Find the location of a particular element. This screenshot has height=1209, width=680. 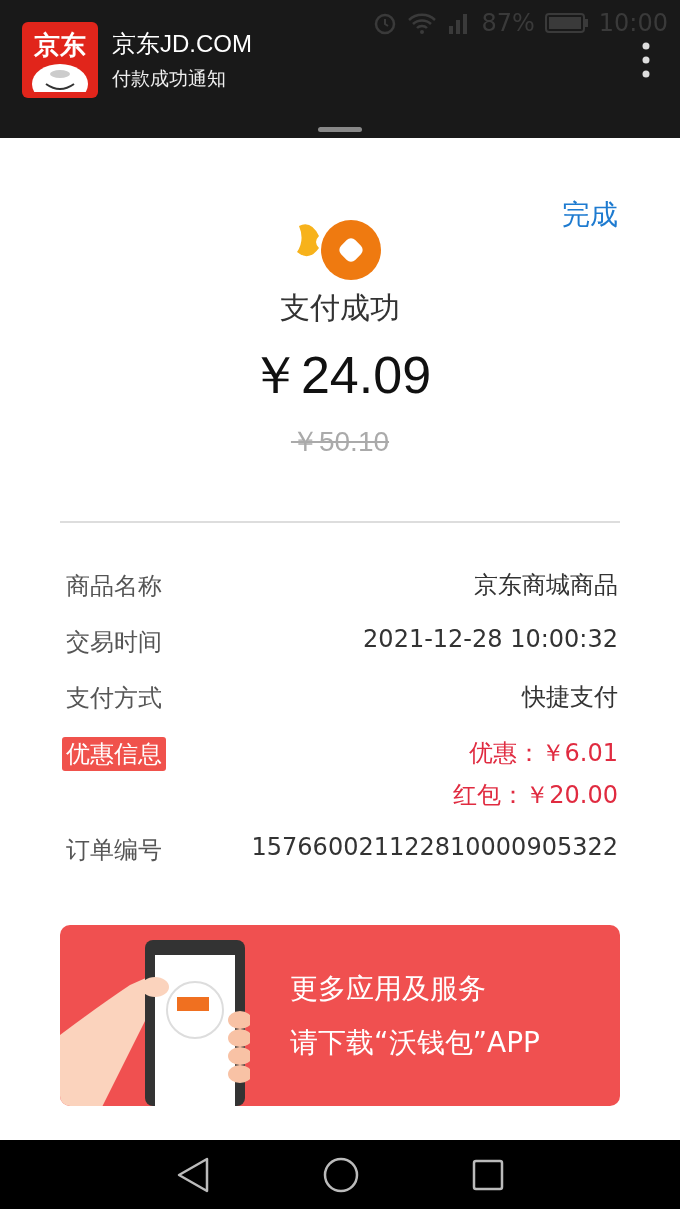

back-icon is located at coordinates (193, 1174).